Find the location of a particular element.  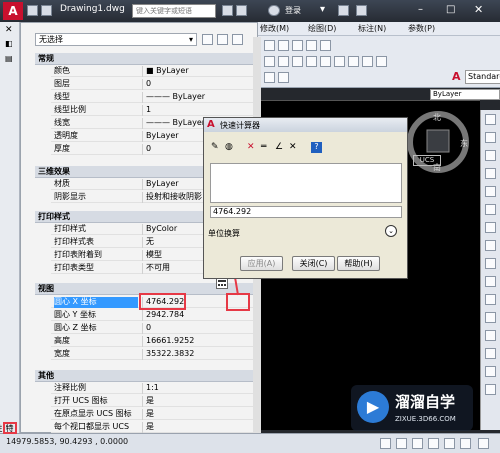

prop-row: 圆心 Z 坐标 0 is located at coordinates (152, 328).